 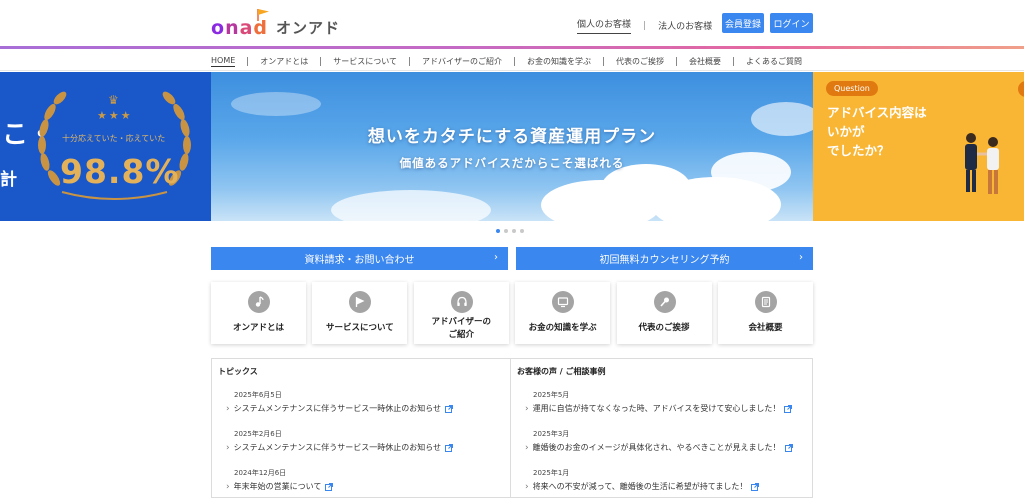 What do you see at coordinates (284, 61) in the screenshot?
I see `nav-item-about: オンアドとは` at bounding box center [284, 61].